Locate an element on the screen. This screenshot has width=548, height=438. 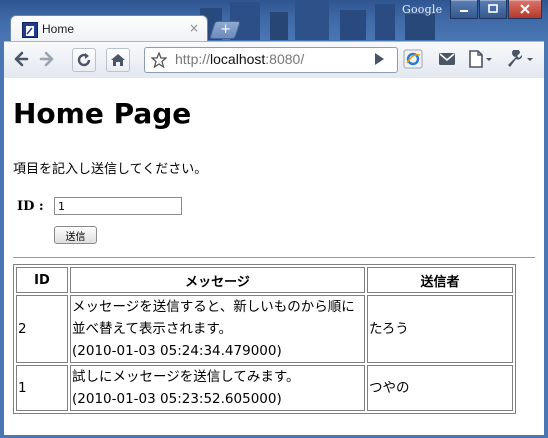
home-button is located at coordinates (118, 60).